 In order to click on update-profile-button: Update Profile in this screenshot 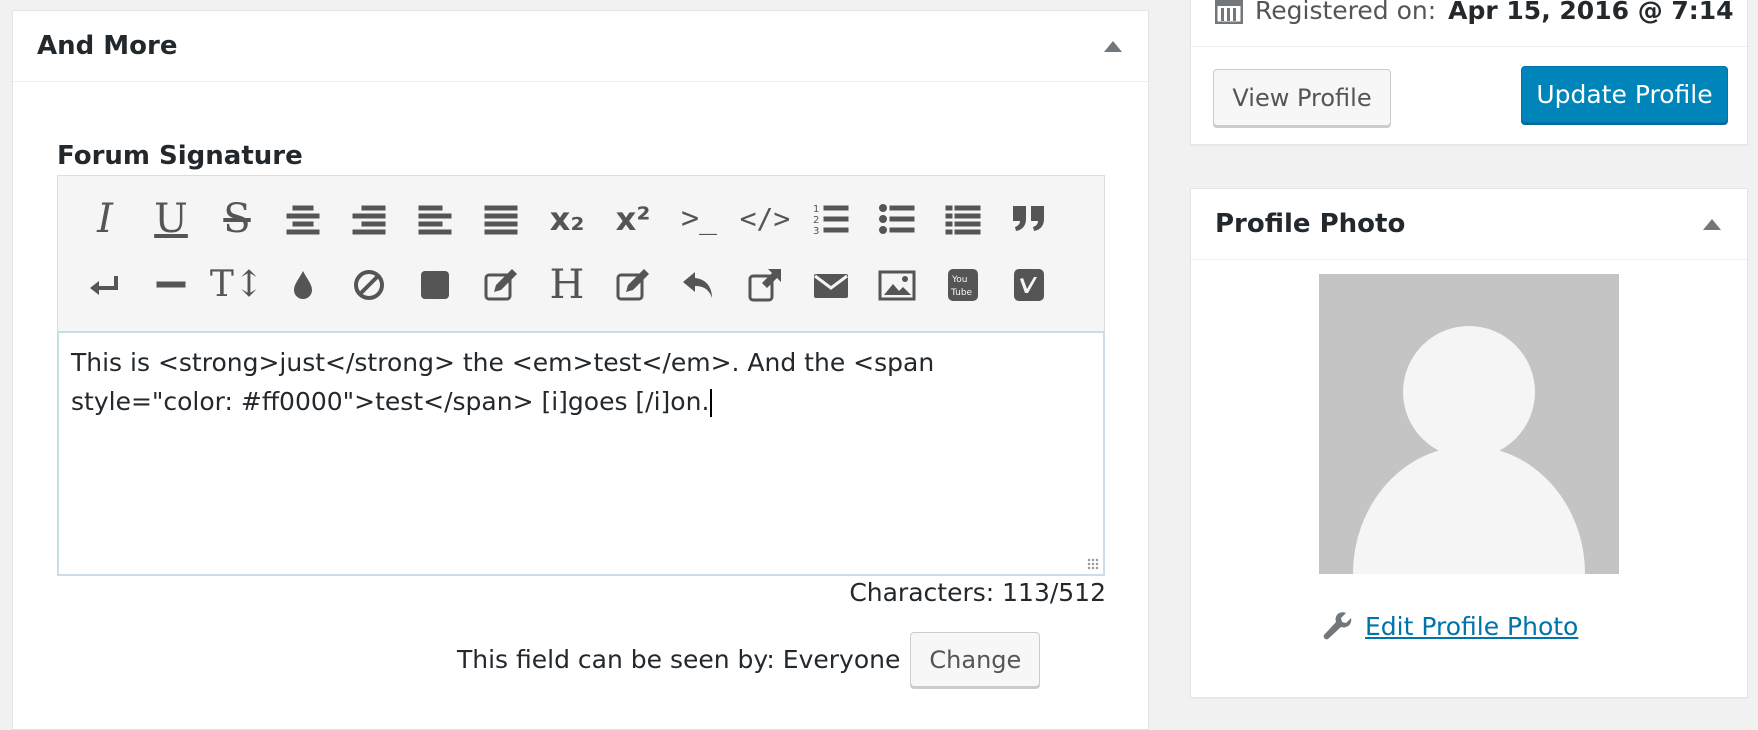, I will do `click(1624, 94)`.